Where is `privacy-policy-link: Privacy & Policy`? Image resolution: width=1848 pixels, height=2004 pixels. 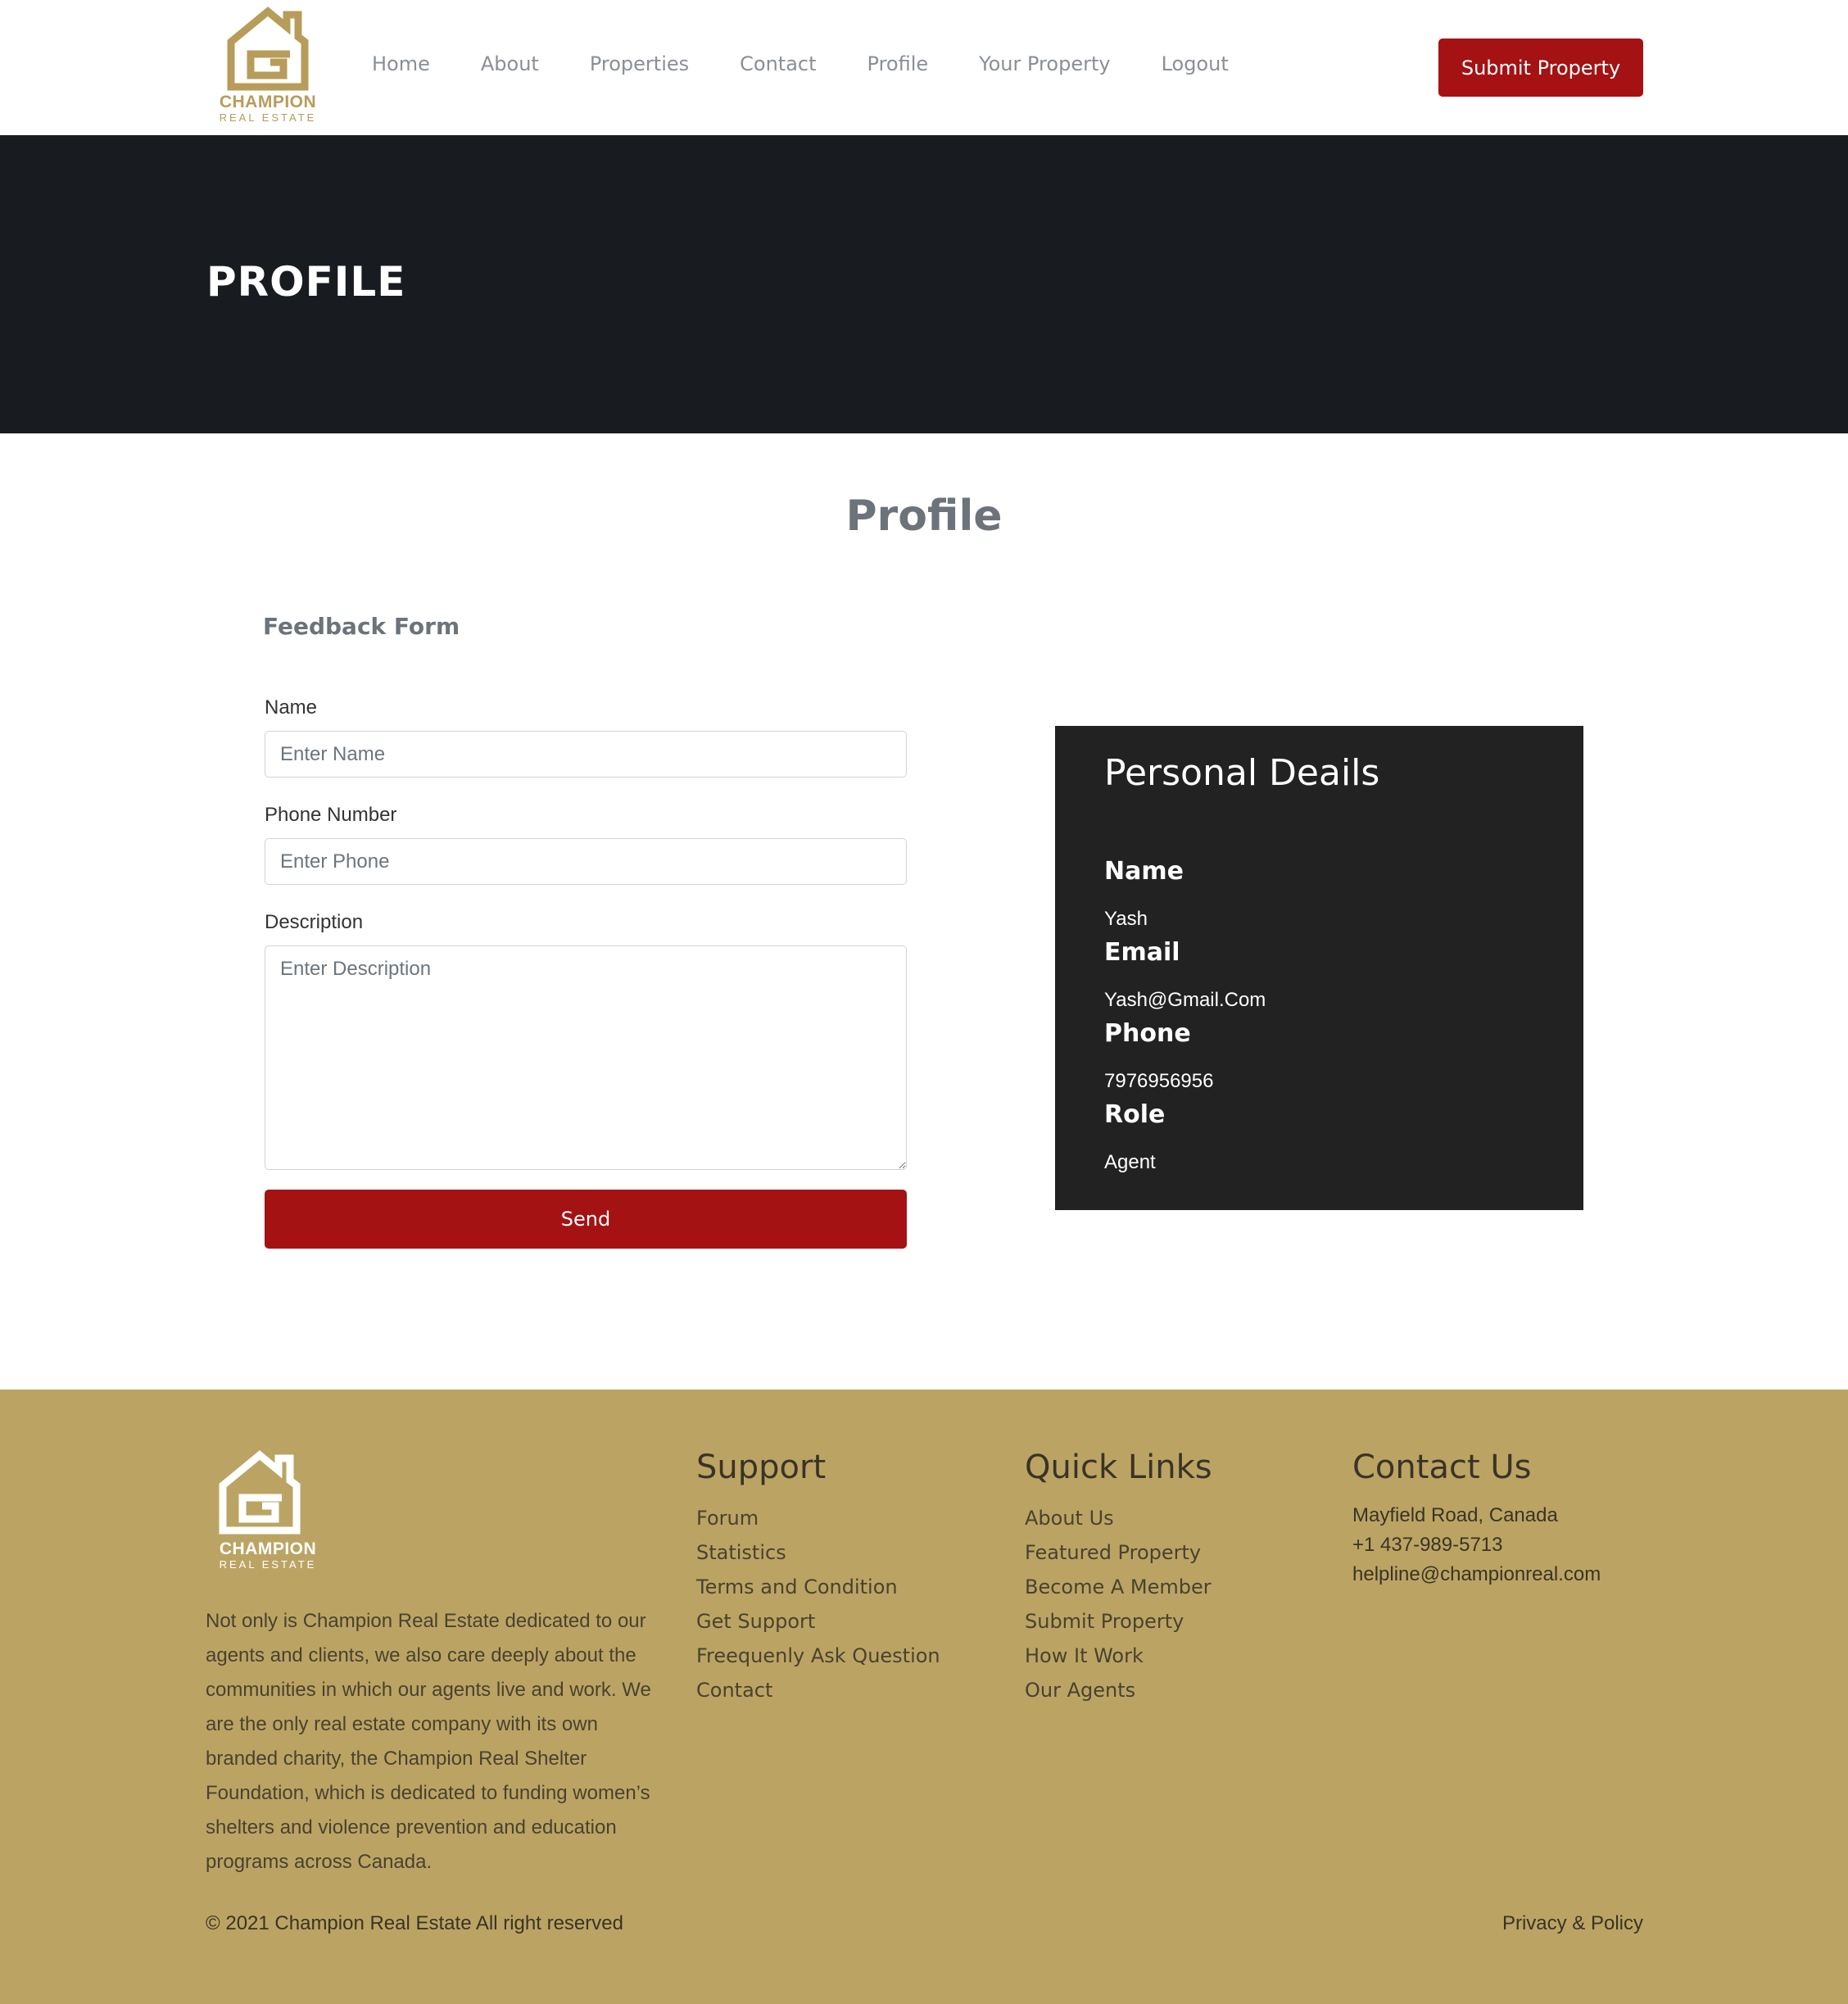 privacy-policy-link: Privacy & Policy is located at coordinates (1572, 1923).